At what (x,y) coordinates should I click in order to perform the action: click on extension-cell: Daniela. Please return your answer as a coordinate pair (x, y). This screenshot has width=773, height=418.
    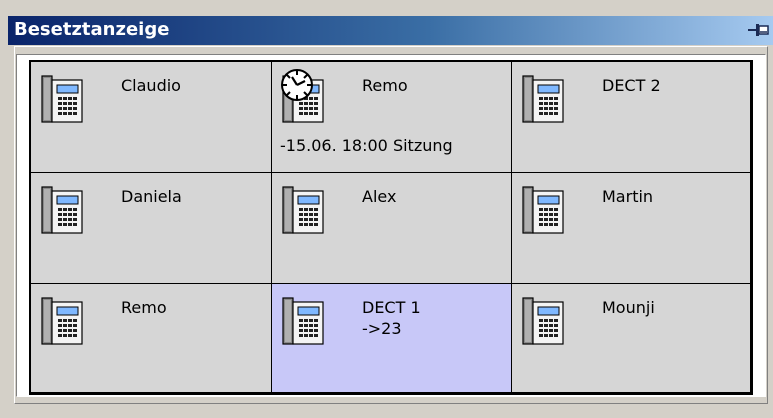
    Looking at the image, I should click on (151, 228).